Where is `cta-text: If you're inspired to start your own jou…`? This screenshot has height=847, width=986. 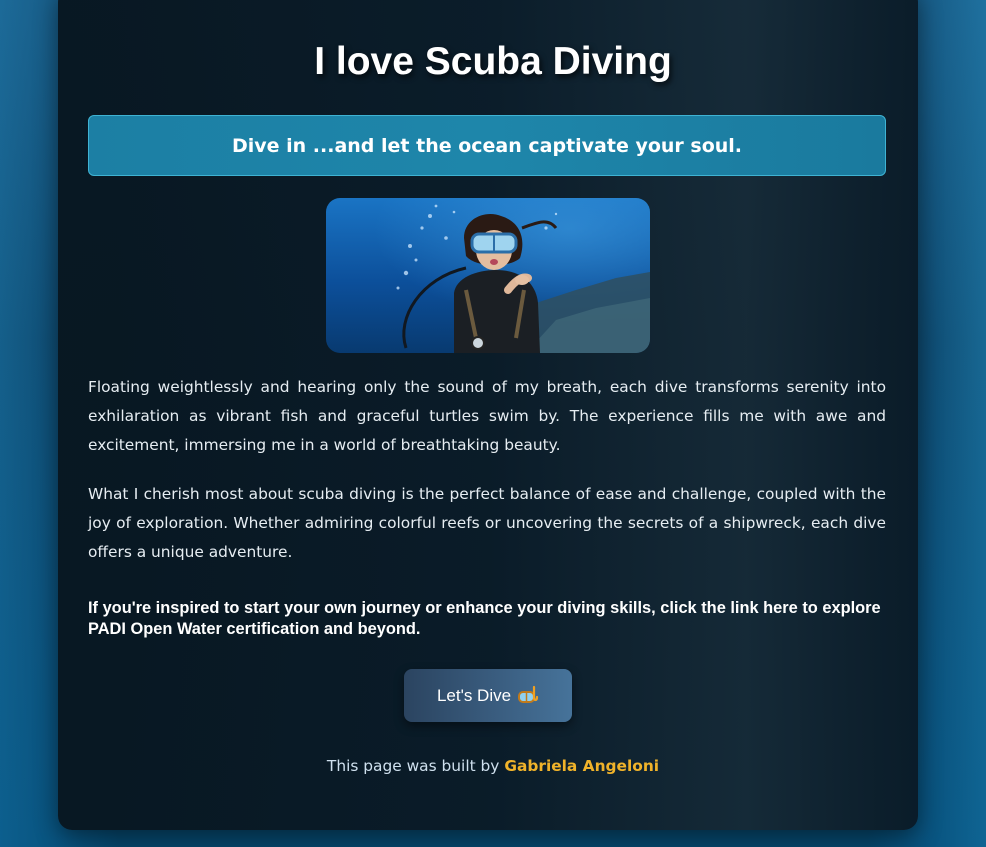 cta-text: If you're inspired to start your own jou… is located at coordinates (484, 618).